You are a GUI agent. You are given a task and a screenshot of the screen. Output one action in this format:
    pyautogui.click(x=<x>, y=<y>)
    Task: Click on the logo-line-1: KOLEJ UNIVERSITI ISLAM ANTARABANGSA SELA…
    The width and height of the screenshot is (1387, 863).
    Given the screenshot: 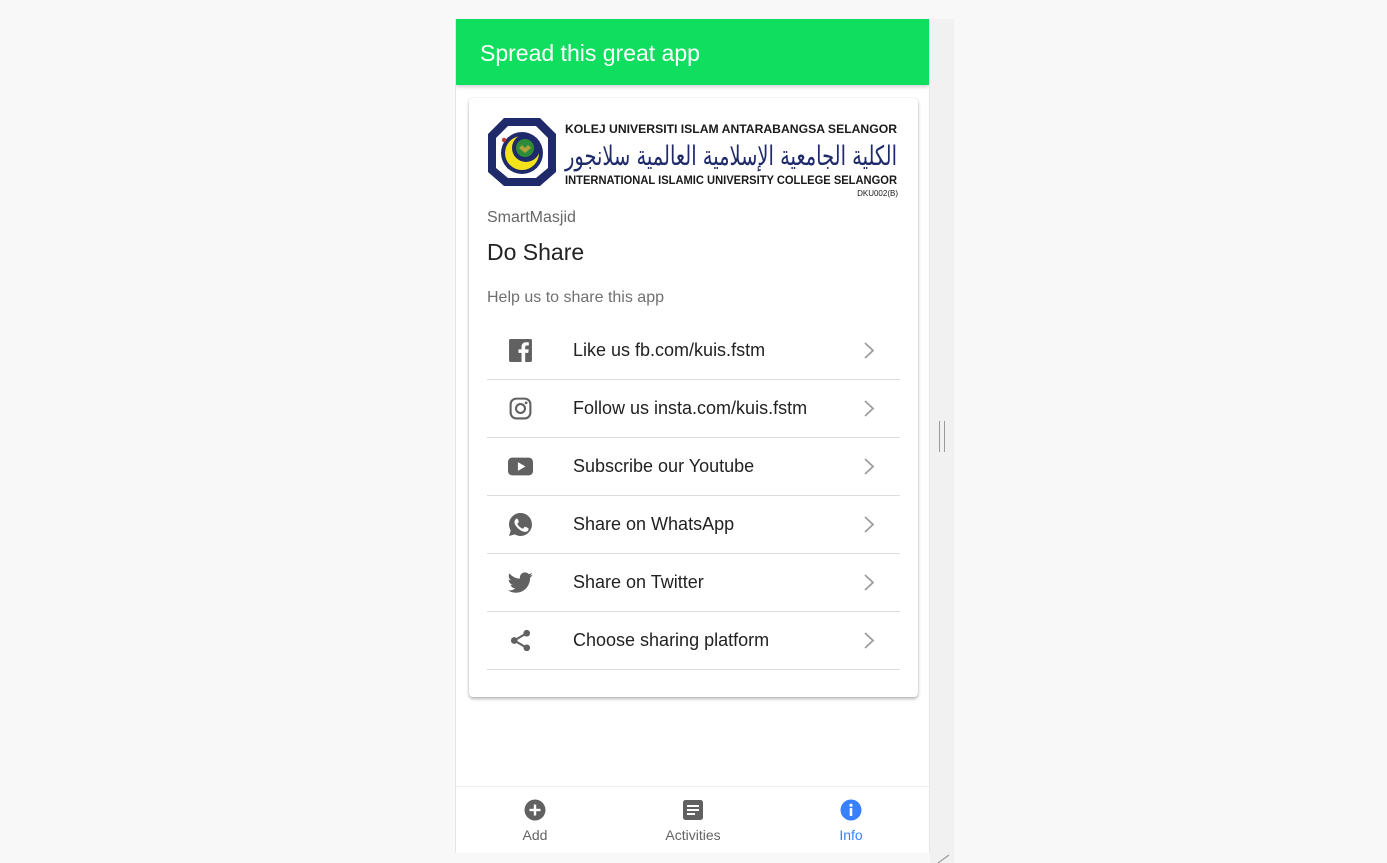 What is the action you would take?
    pyautogui.click(x=731, y=130)
    